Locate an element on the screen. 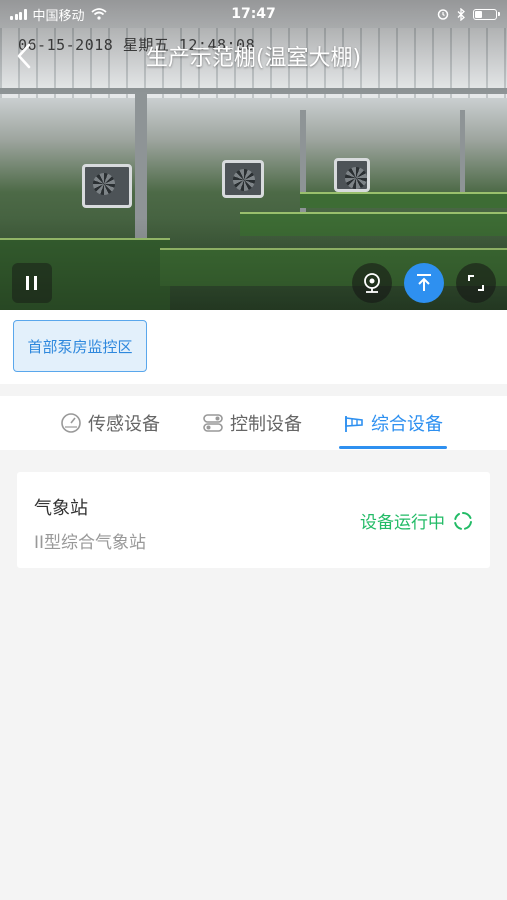 The image size is (507, 900). device-name: 气象站 is located at coordinates (61, 508).